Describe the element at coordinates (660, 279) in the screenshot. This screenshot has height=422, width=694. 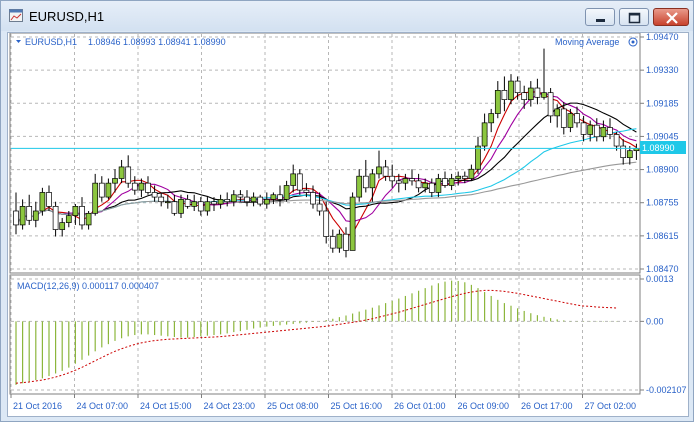
I see `macd-tick-label: 0.0013` at that location.